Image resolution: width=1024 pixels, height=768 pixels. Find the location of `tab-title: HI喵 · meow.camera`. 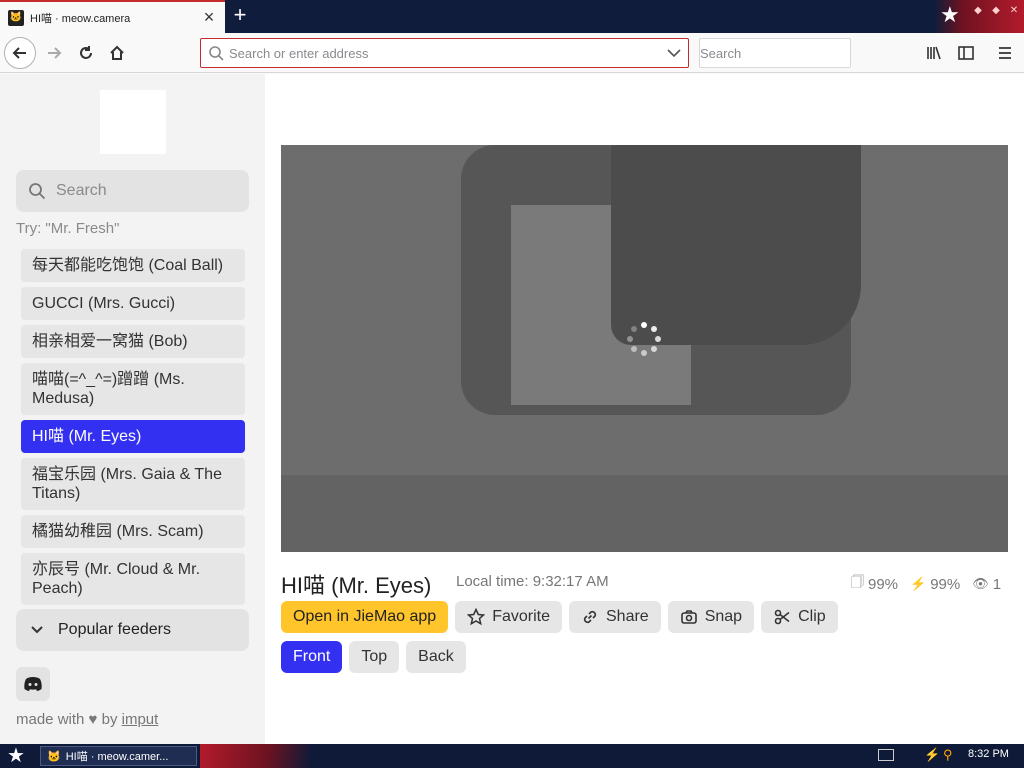

tab-title: HI喵 · meow.camera is located at coordinates (80, 18).